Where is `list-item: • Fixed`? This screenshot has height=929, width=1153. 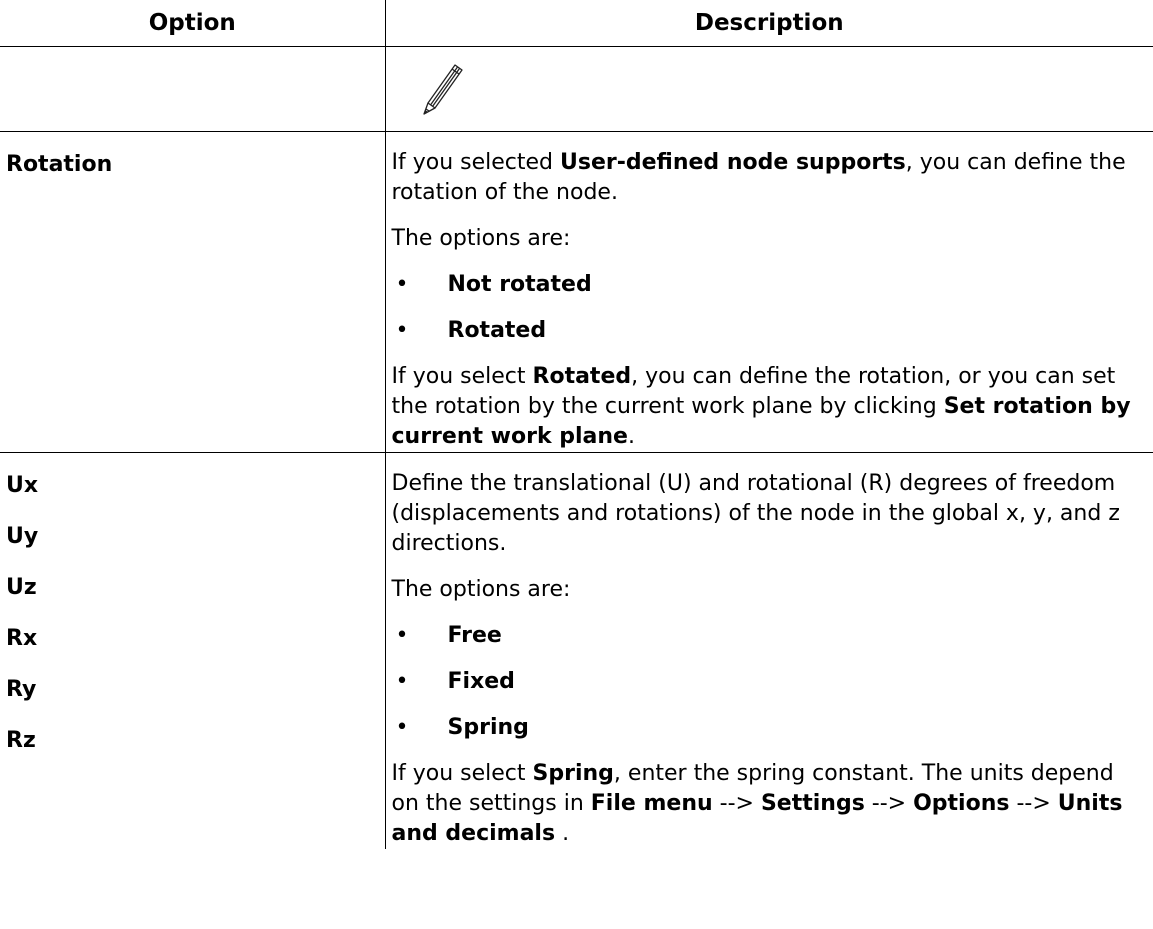 list-item: • Fixed is located at coordinates (770, 682).